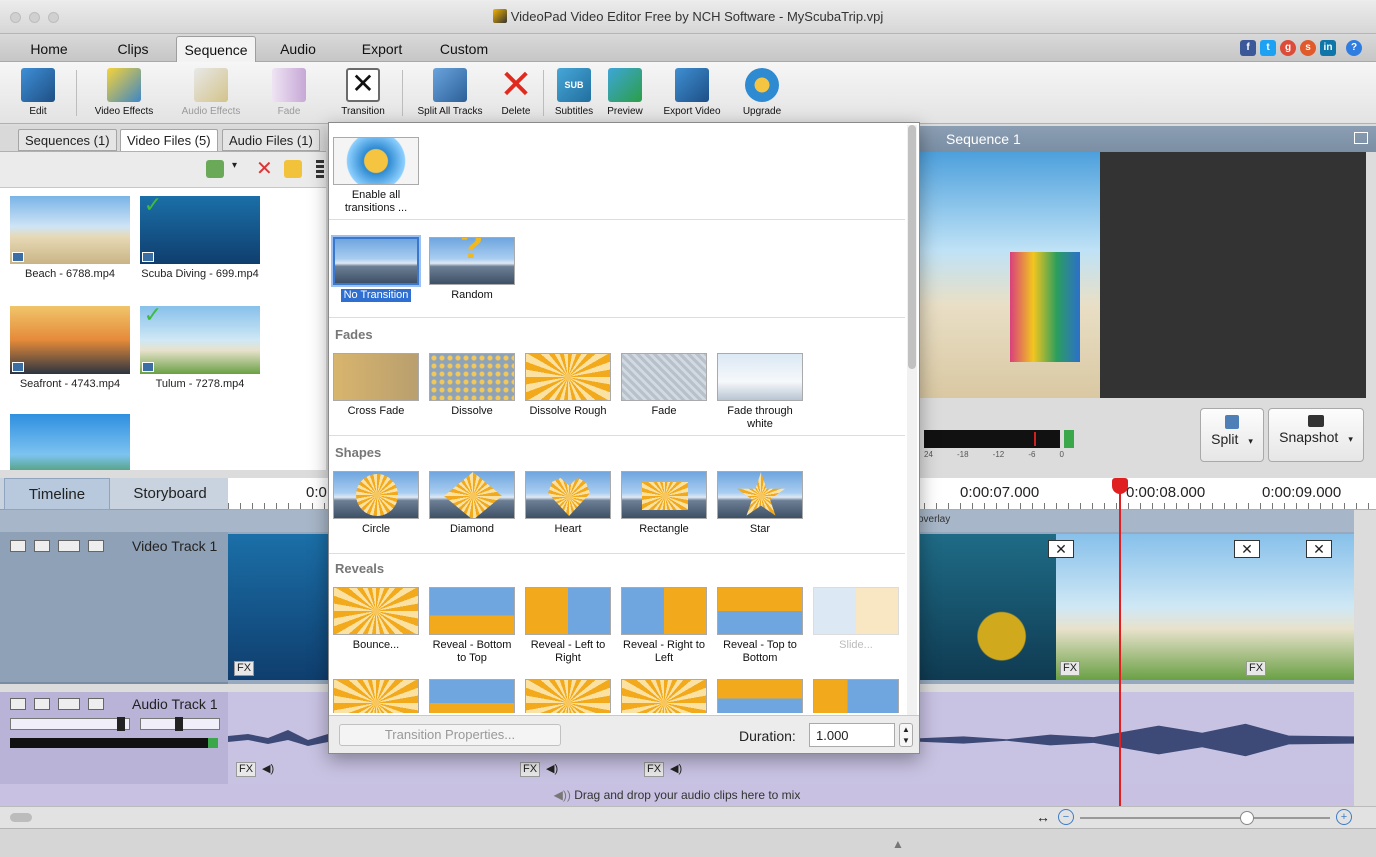 This screenshot has width=1376, height=857. I want to click on transition-circle: Circle, so click(376, 503).